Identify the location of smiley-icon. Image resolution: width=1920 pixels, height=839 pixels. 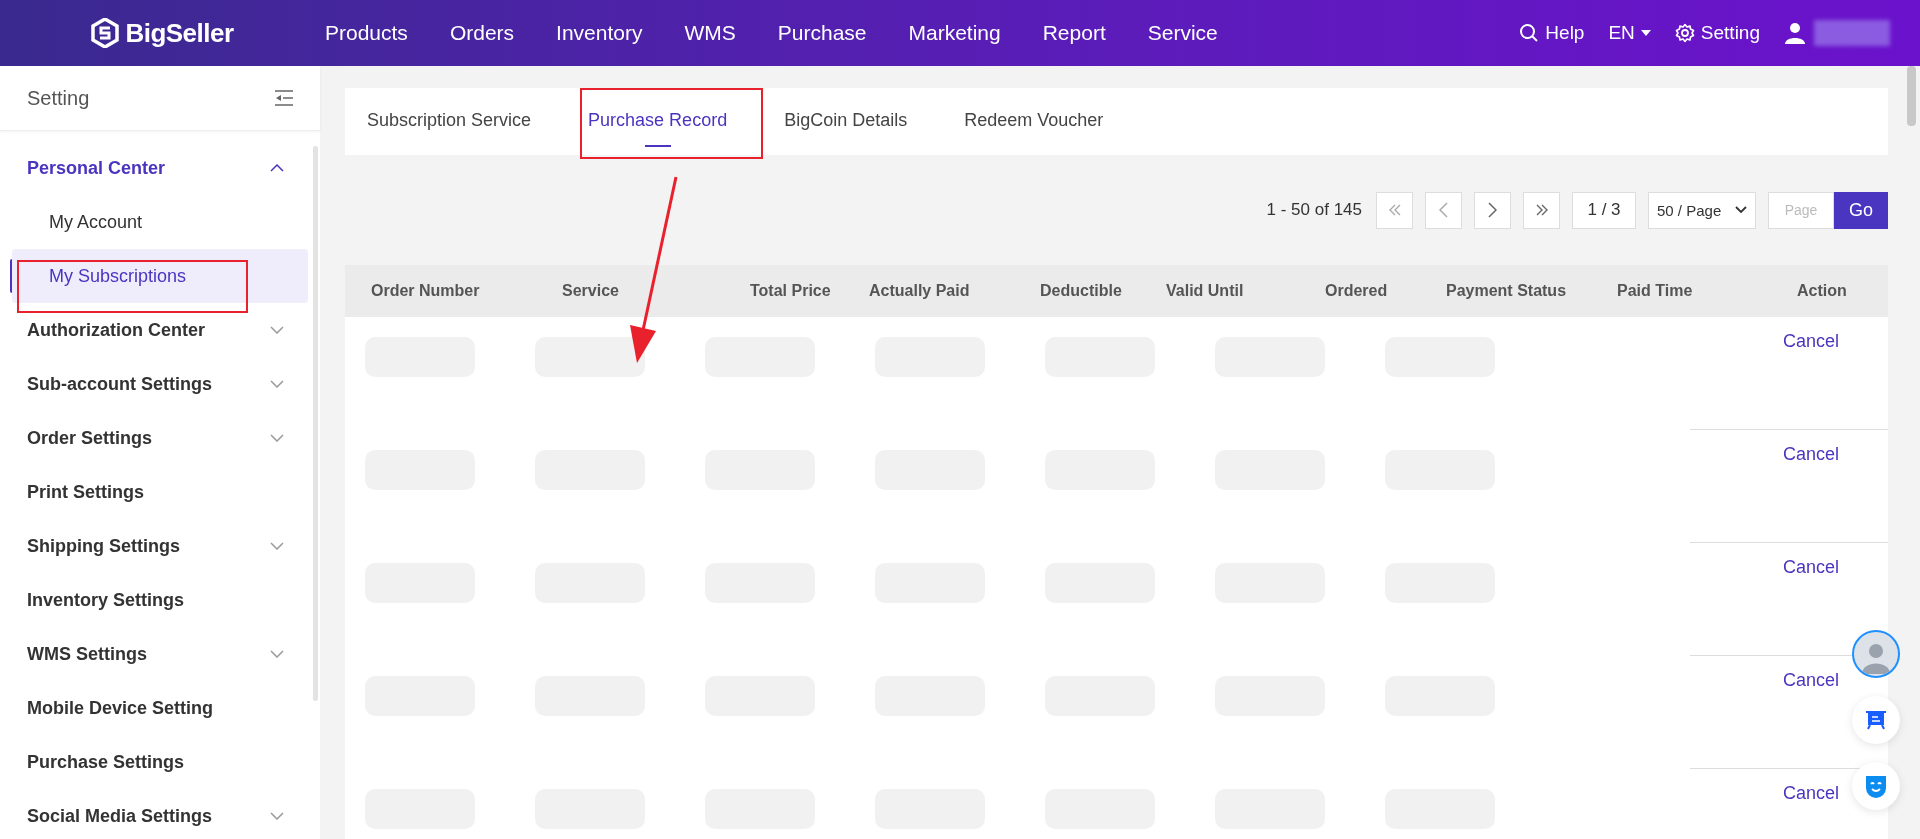
(1876, 786).